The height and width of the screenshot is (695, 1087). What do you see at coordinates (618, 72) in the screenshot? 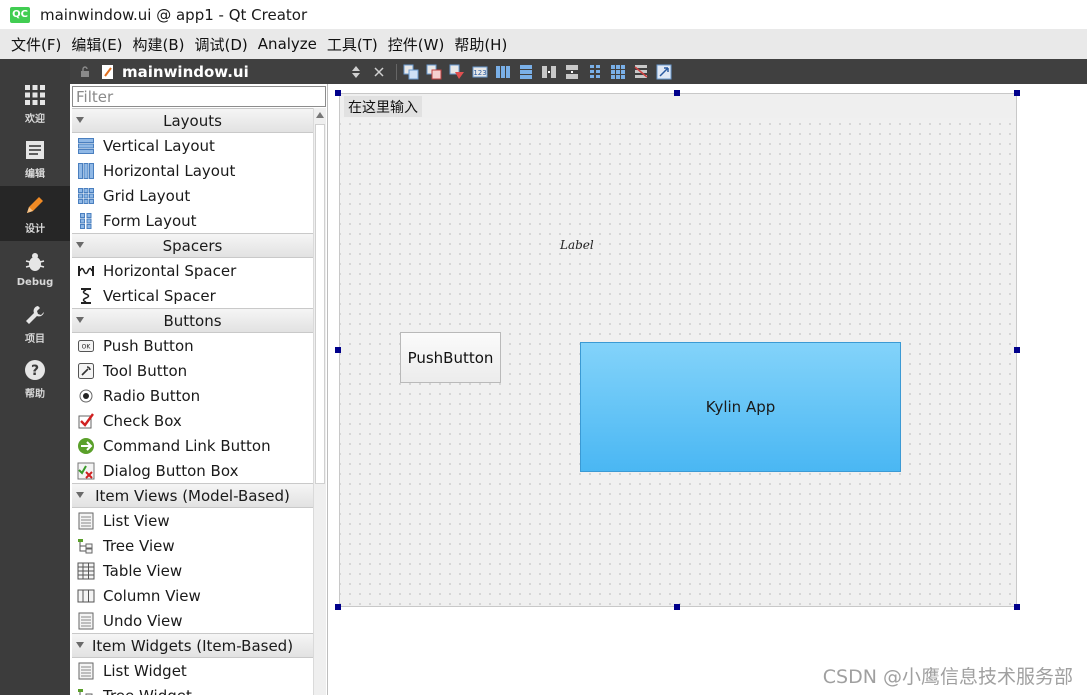
I see `layout-grid-icon` at bounding box center [618, 72].